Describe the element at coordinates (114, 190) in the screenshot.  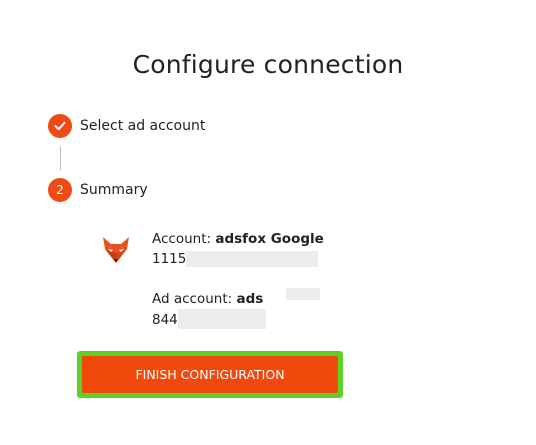
I see `step-2-label: Summary` at that location.